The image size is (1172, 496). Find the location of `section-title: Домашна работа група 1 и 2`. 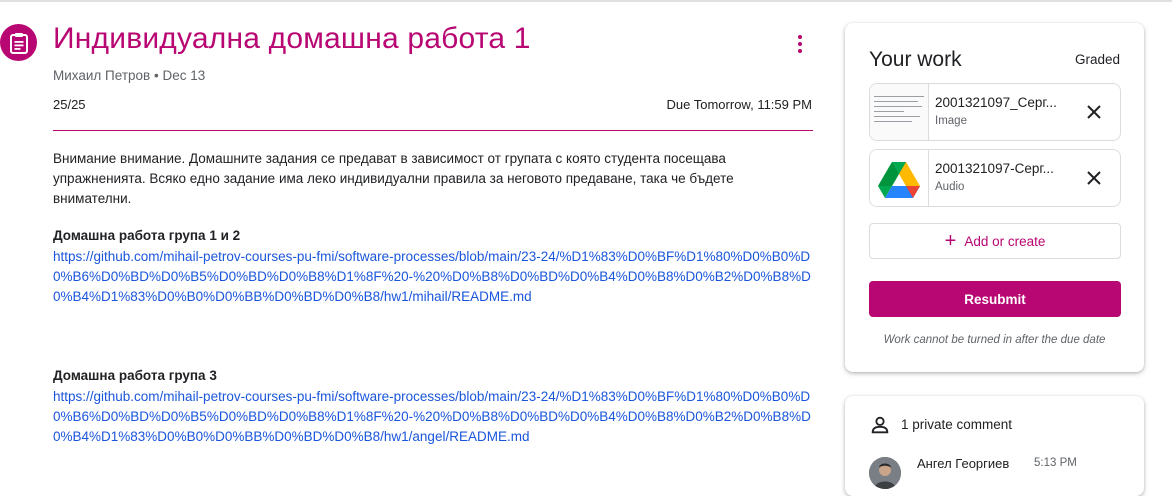

section-title: Домашна работа група 1 и 2 is located at coordinates (147, 235).